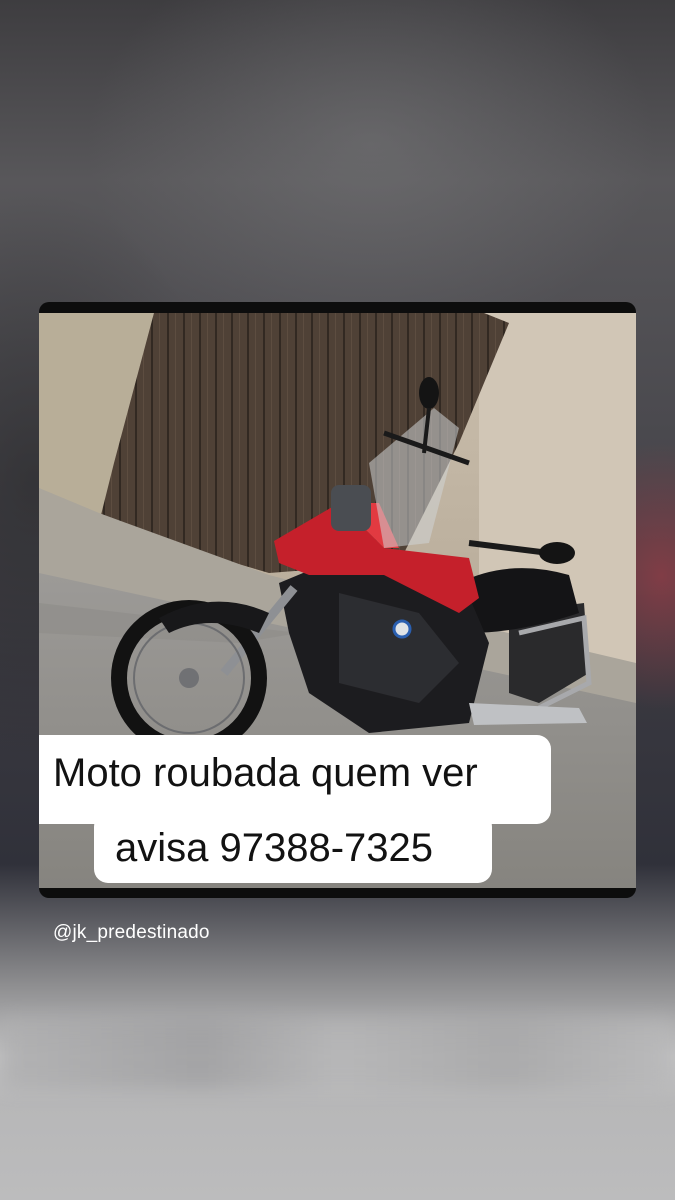 This screenshot has width=675, height=1200. What do you see at coordinates (274, 848) in the screenshot?
I see `caption-line-2-text: avisa 97388-7325` at bounding box center [274, 848].